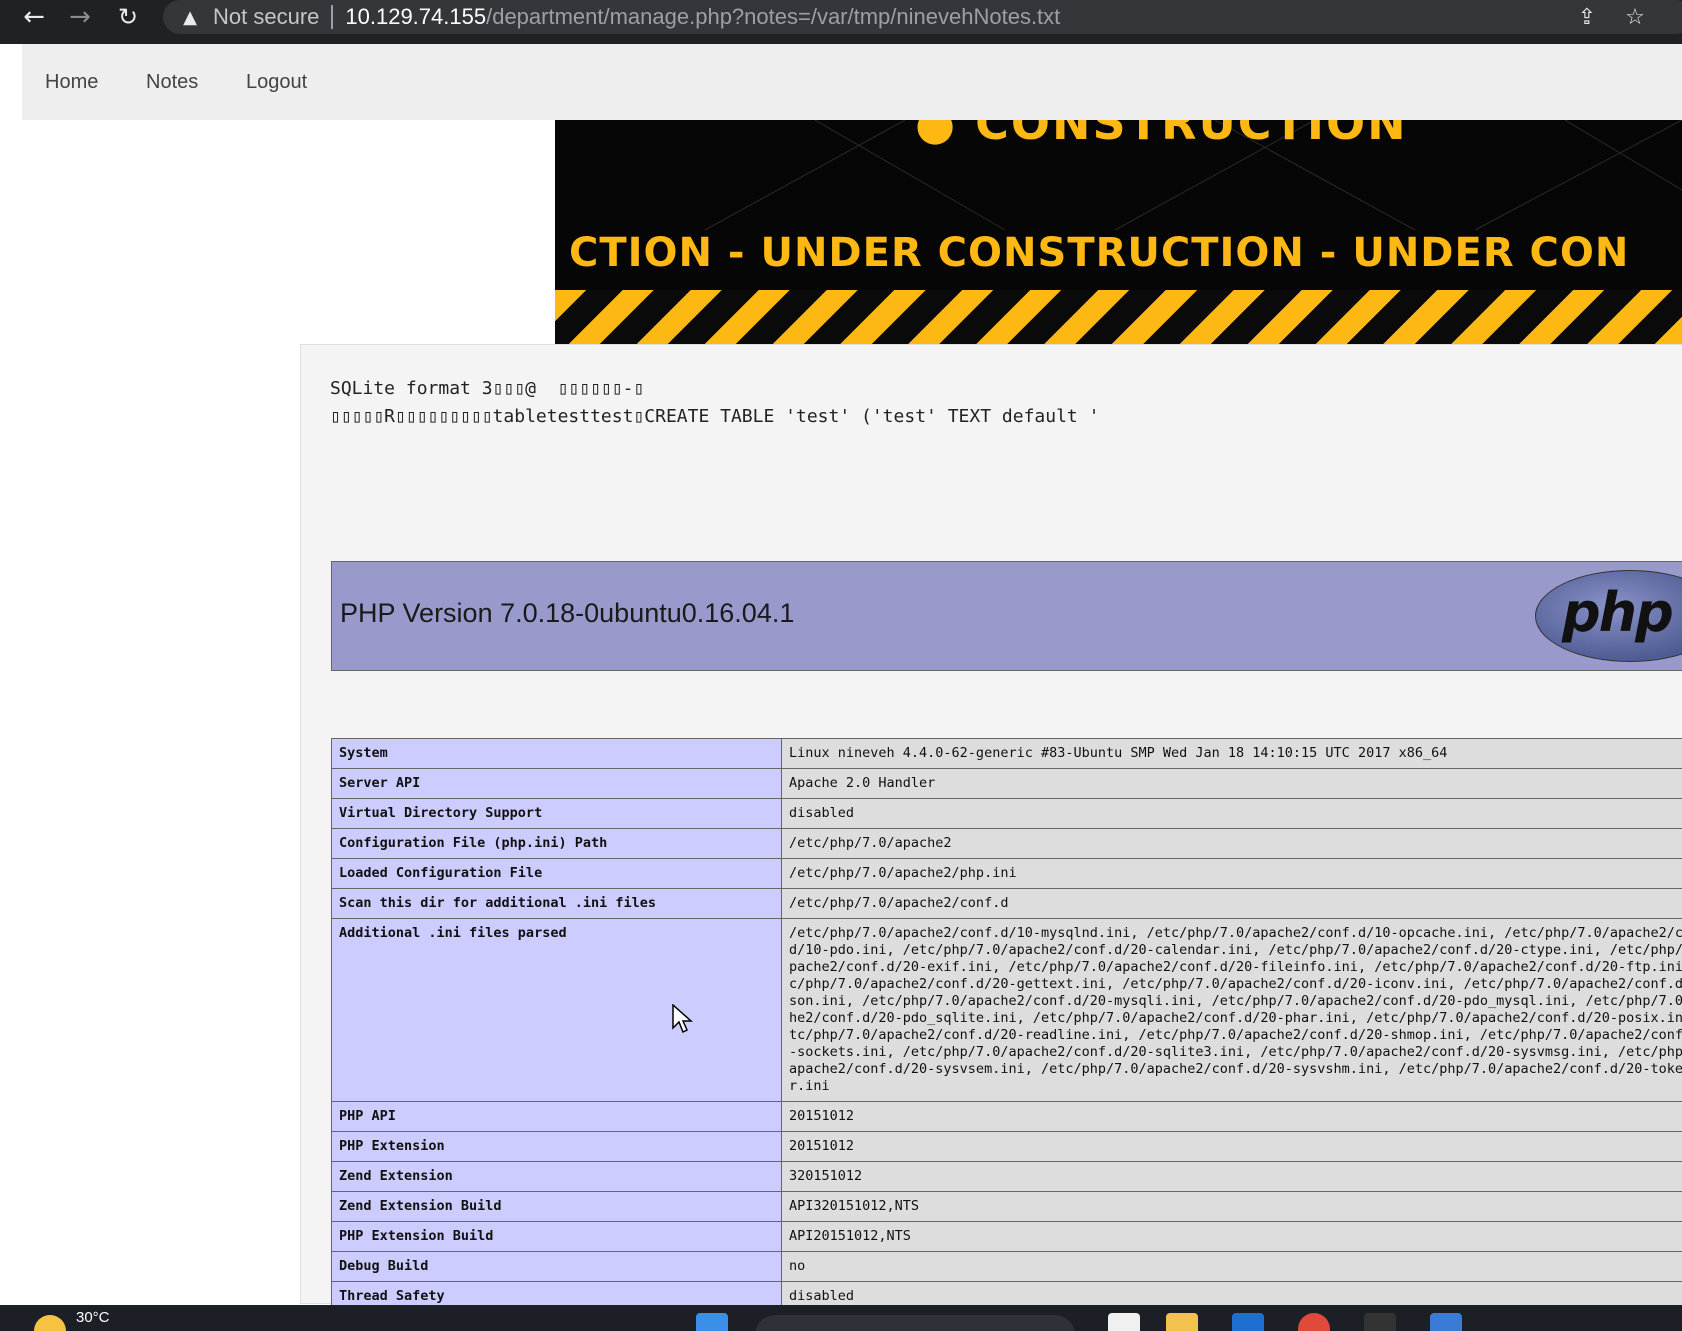 This screenshot has height=1331, width=1682. What do you see at coordinates (556, 1116) in the screenshot?
I see `row-key: PHP API` at bounding box center [556, 1116].